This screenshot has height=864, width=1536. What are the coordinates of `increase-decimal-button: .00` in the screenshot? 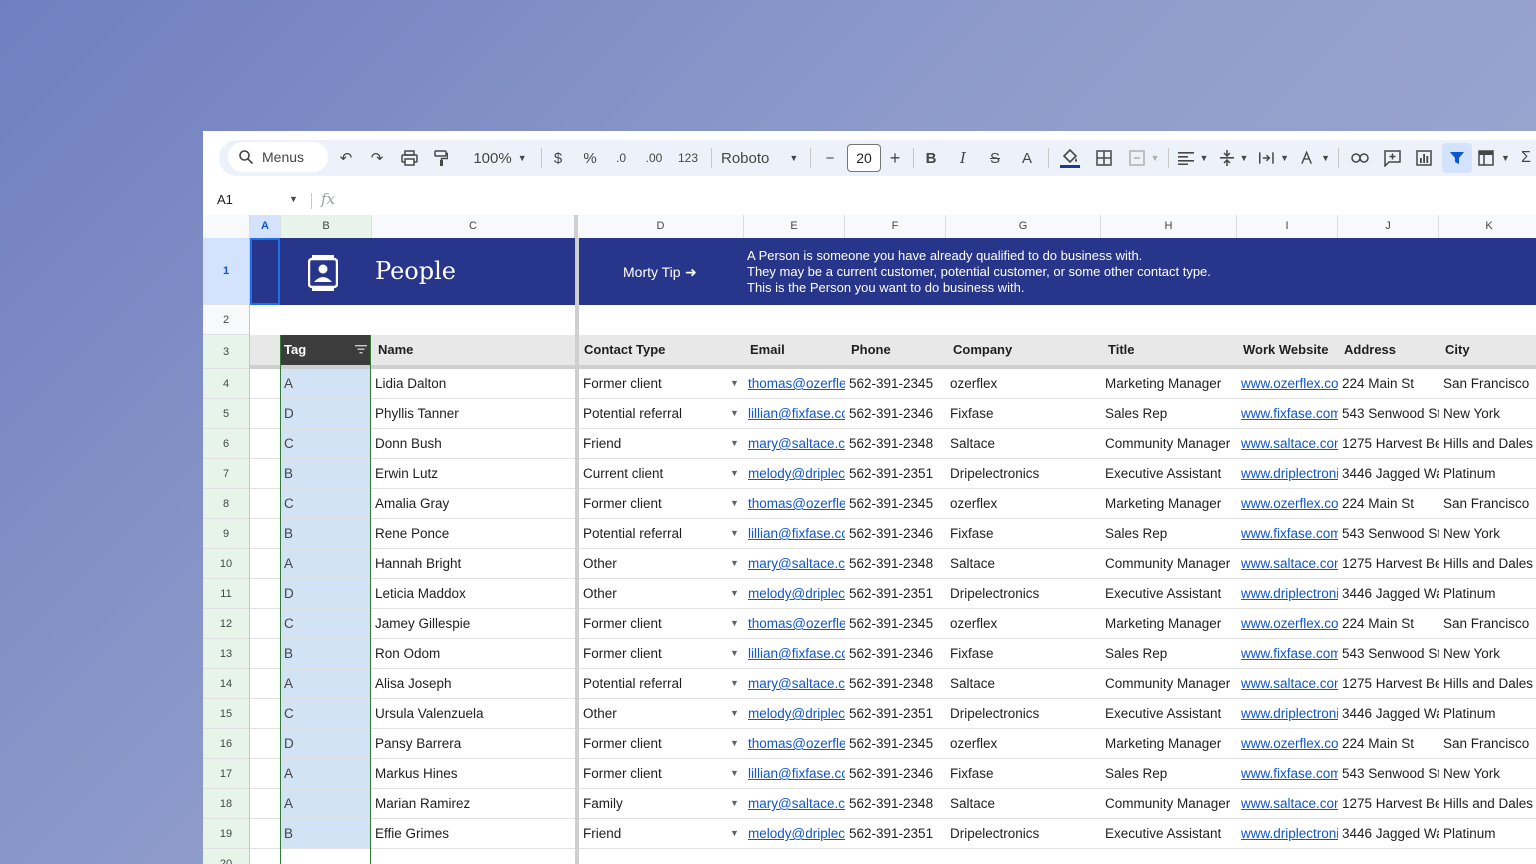 It's located at (654, 158).